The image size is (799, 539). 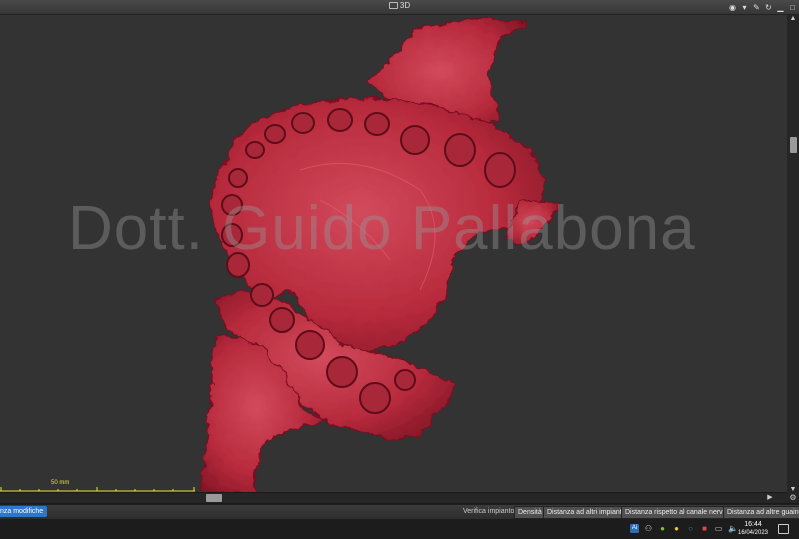 I want to click on tool-icon: ✎, so click(x=756, y=7).